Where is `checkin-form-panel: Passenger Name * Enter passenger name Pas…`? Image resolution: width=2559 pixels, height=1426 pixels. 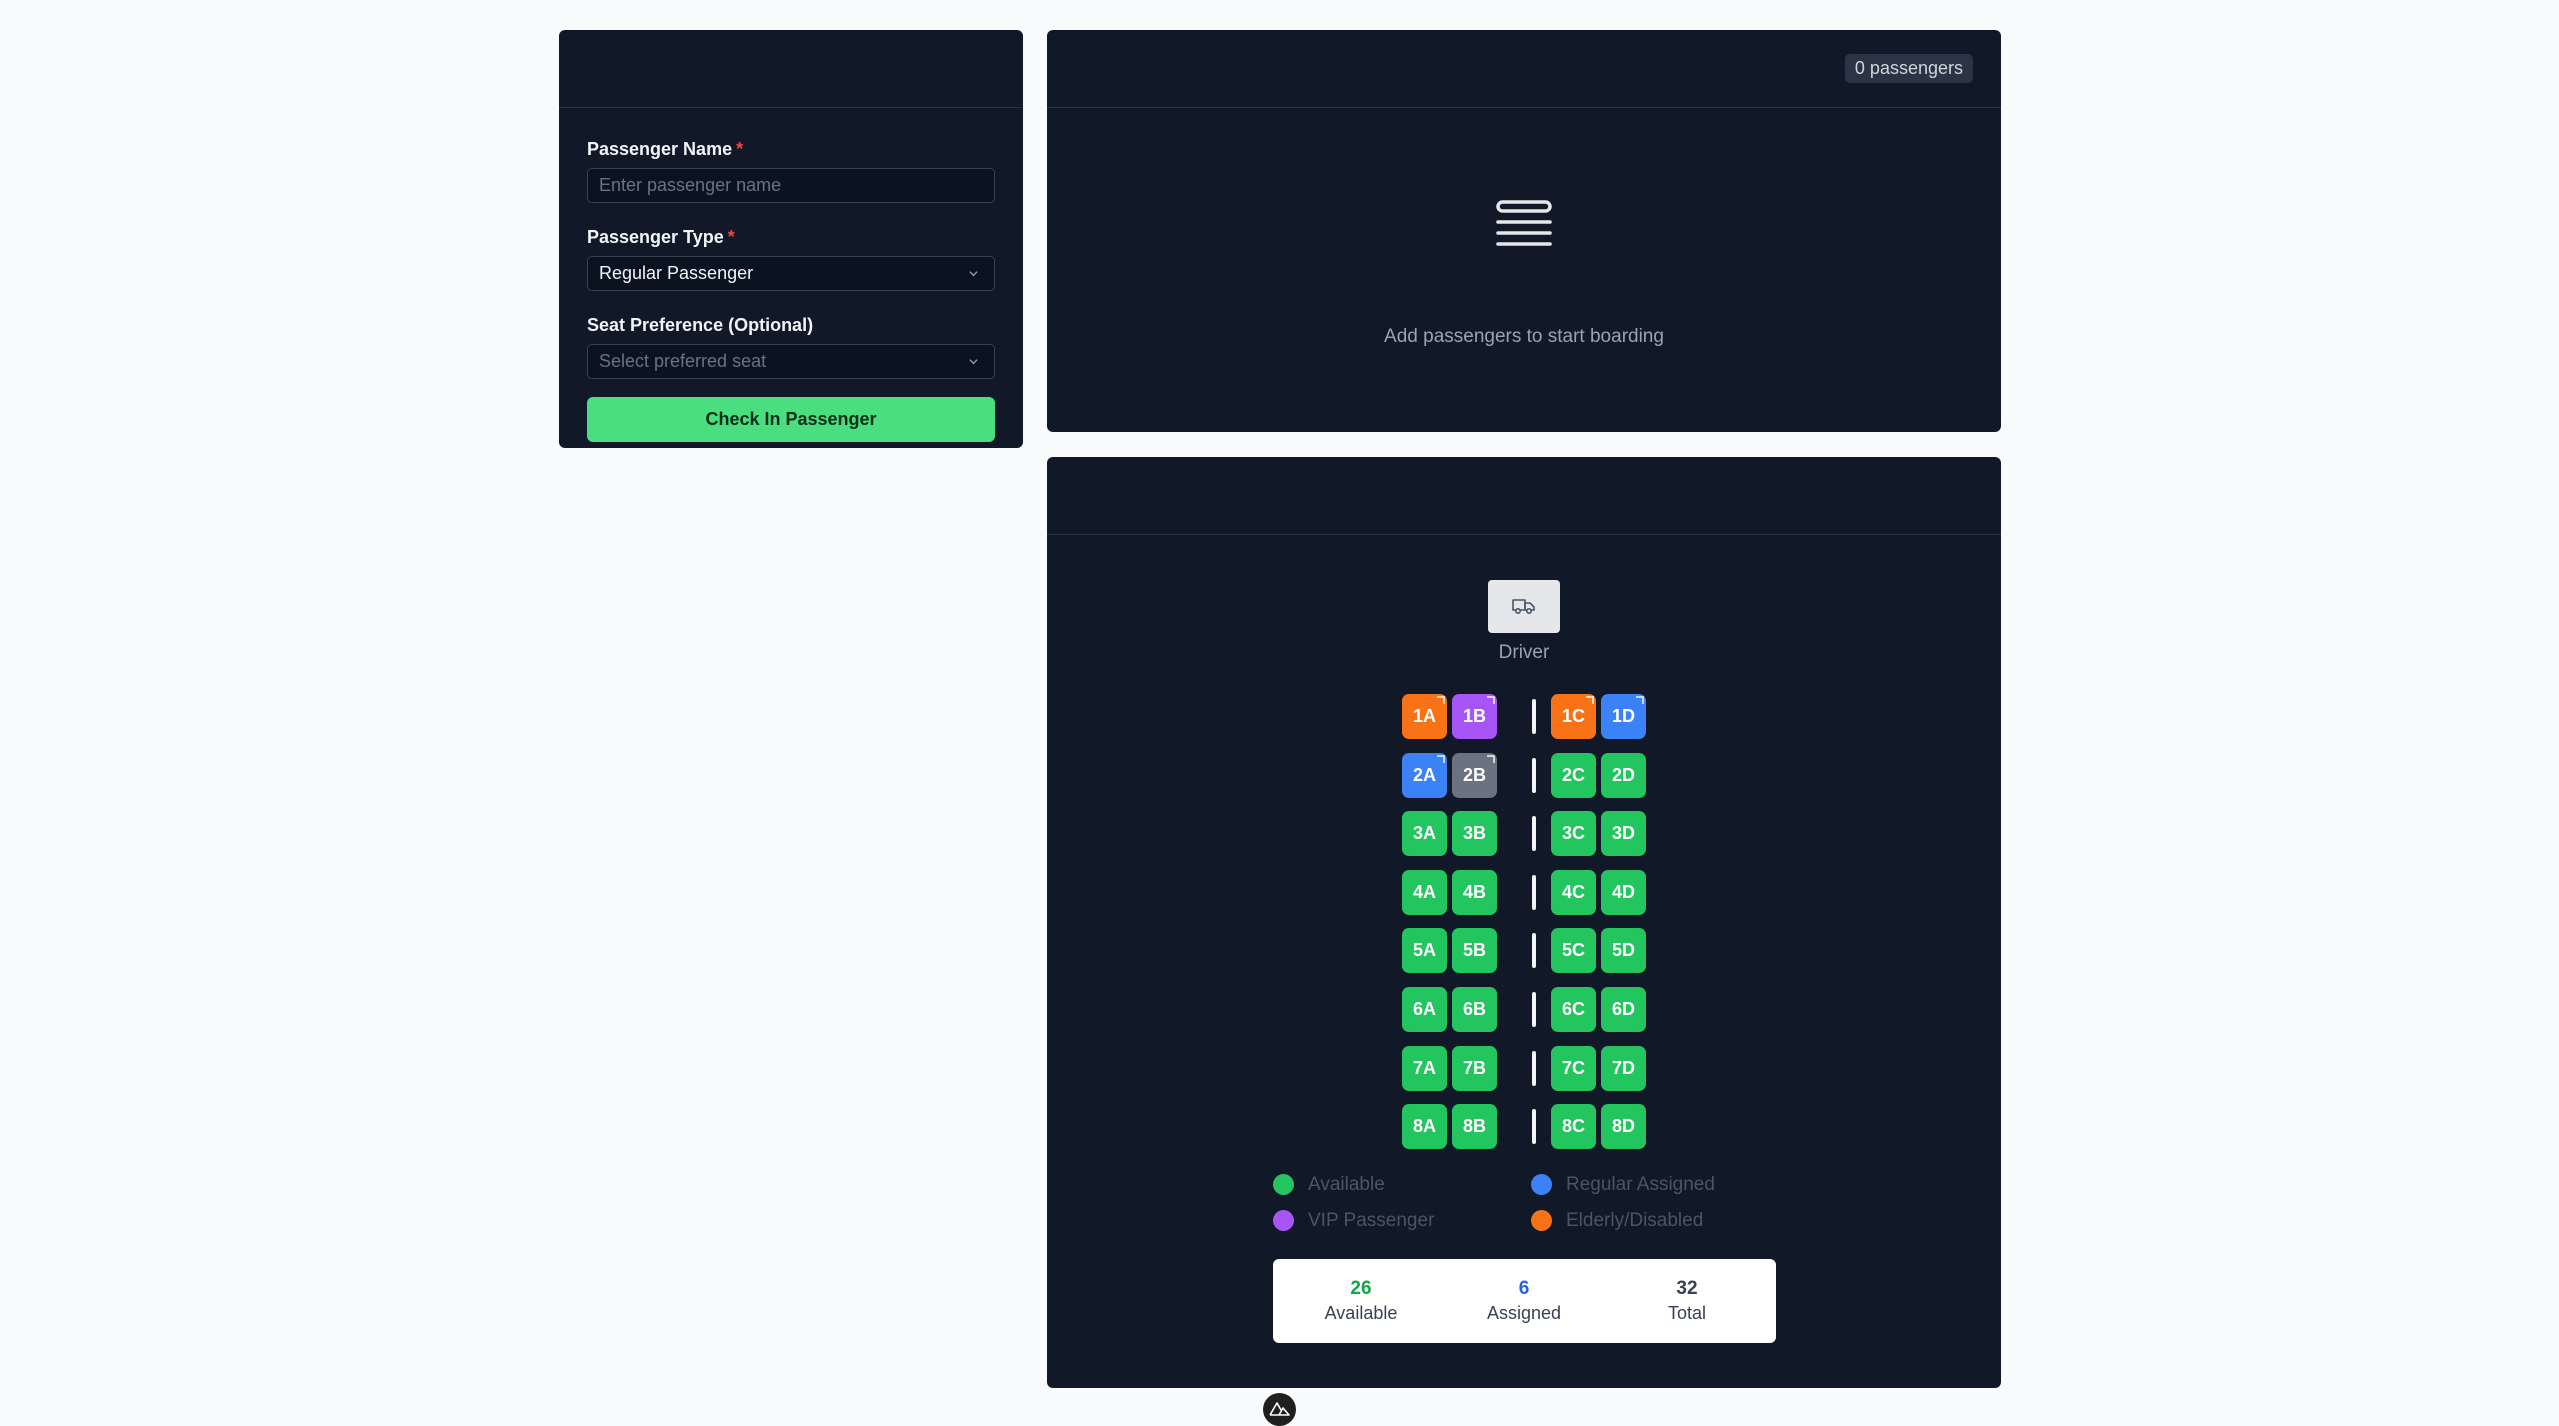 checkin-form-panel: Passenger Name * Enter passenger name Pas… is located at coordinates (791, 239).